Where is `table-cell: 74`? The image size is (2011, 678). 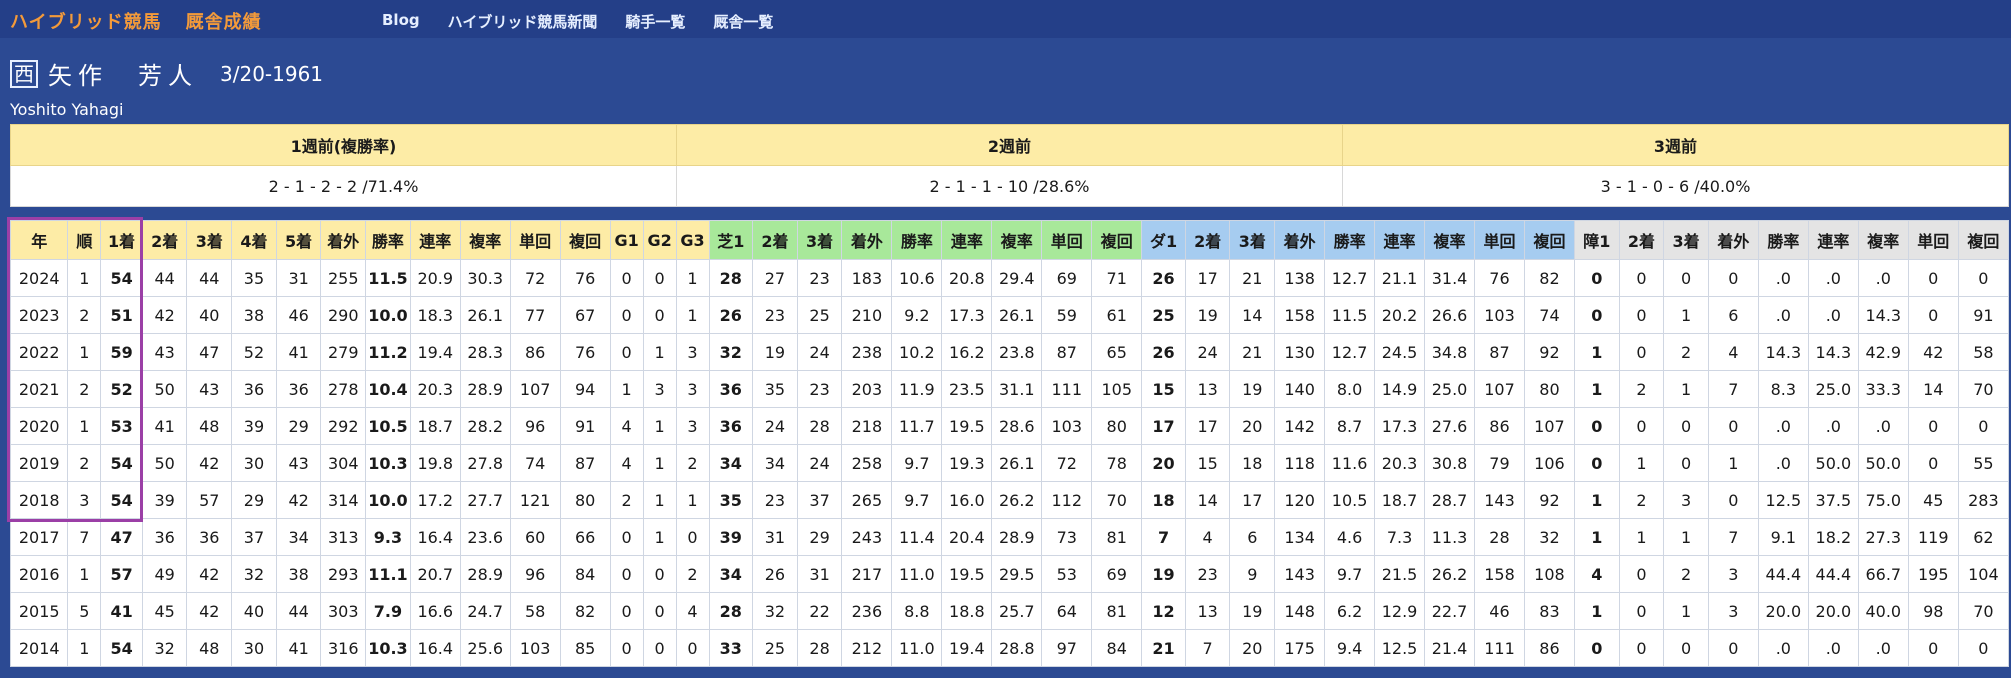 table-cell: 74 is located at coordinates (1549, 315).